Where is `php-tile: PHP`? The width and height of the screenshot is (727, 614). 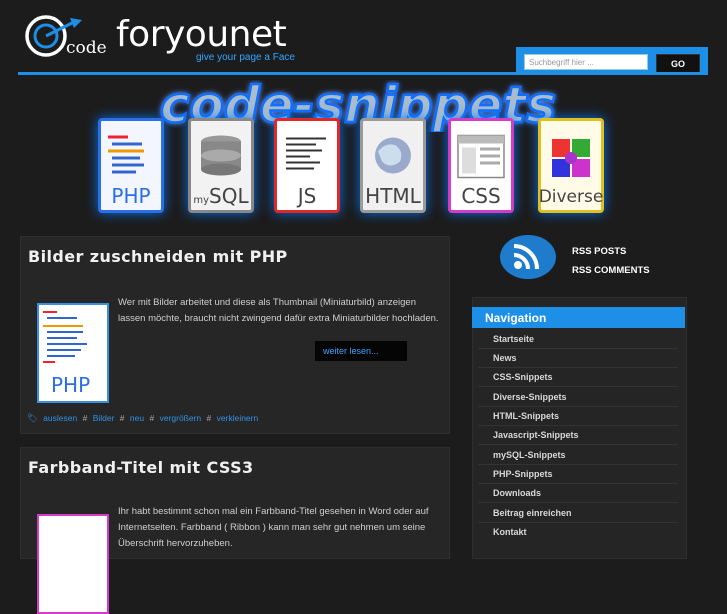 php-tile: PHP is located at coordinates (131, 165).